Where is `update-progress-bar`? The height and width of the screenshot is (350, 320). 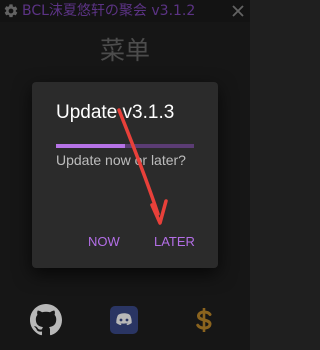
update-progress-bar is located at coordinates (125, 146).